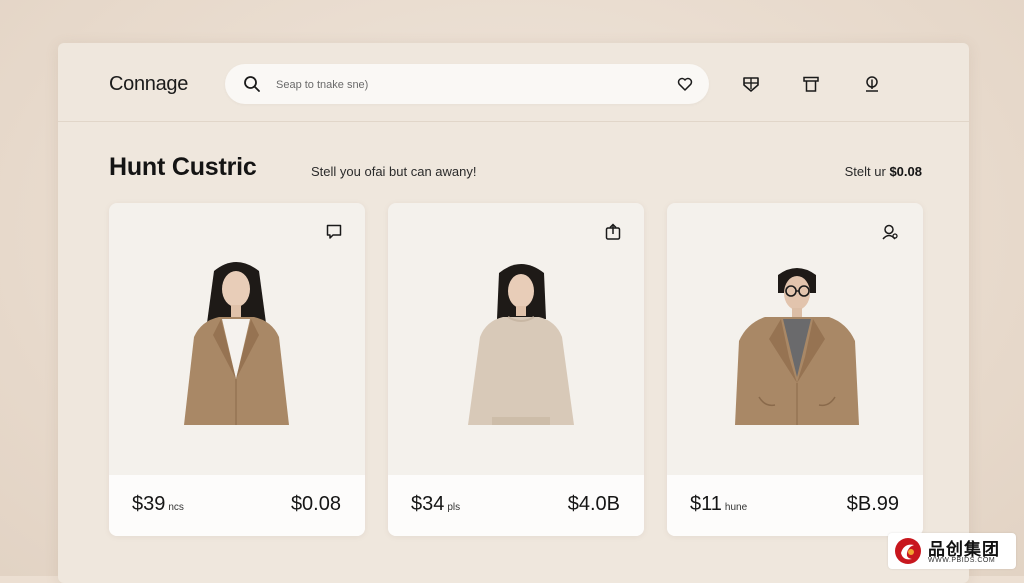 The height and width of the screenshot is (583, 1024). What do you see at coordinates (905, 171) in the screenshot?
I see `summary-value: $0.08` at bounding box center [905, 171].